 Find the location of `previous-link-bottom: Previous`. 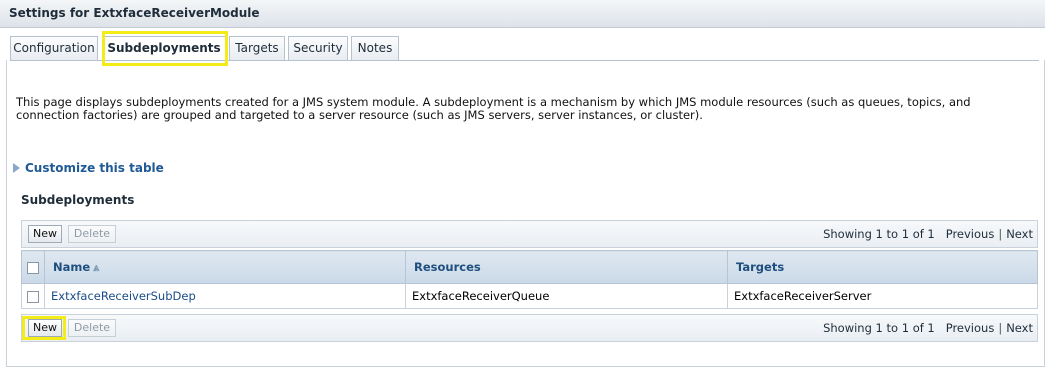

previous-link-bottom: Previous is located at coordinates (970, 328).